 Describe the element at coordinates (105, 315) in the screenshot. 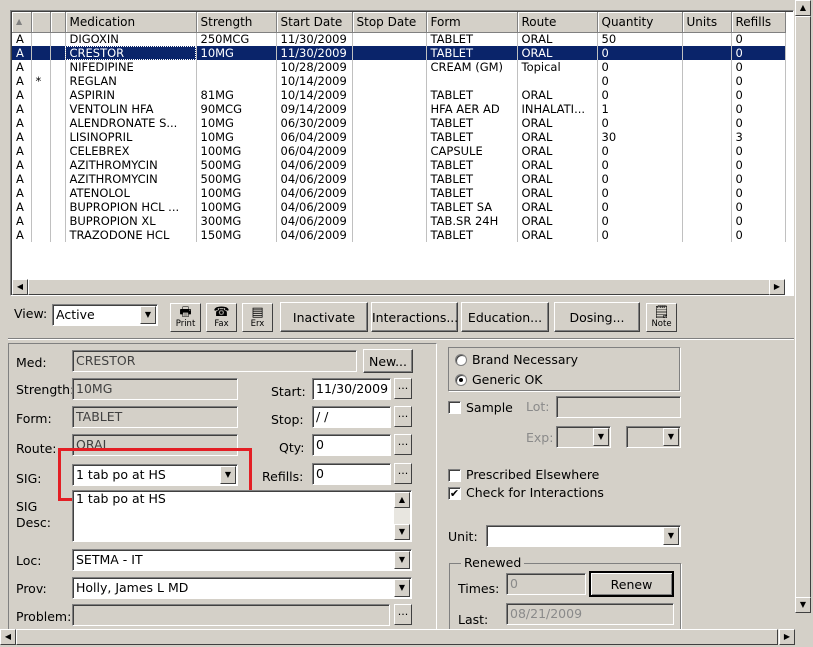

I see `view-select: Active ▼` at that location.